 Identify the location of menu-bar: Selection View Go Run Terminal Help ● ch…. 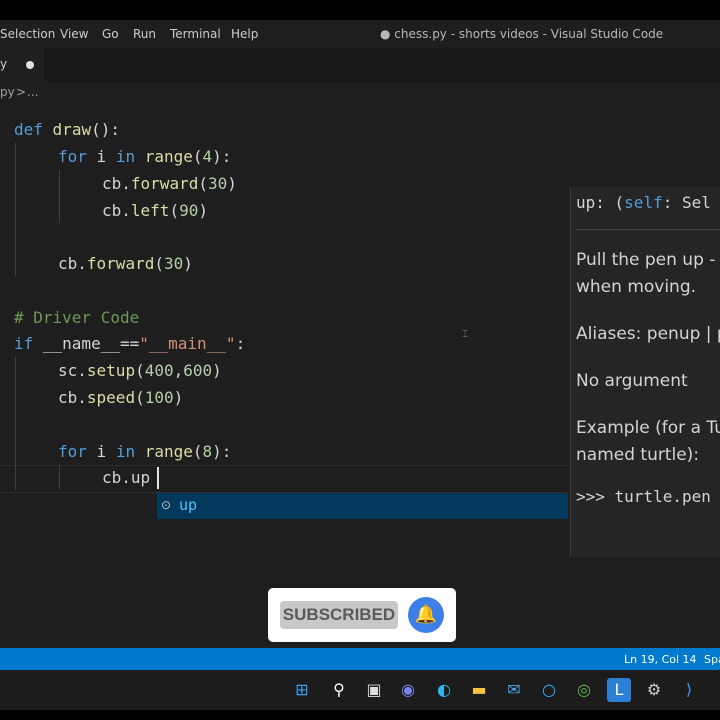
(360, 34).